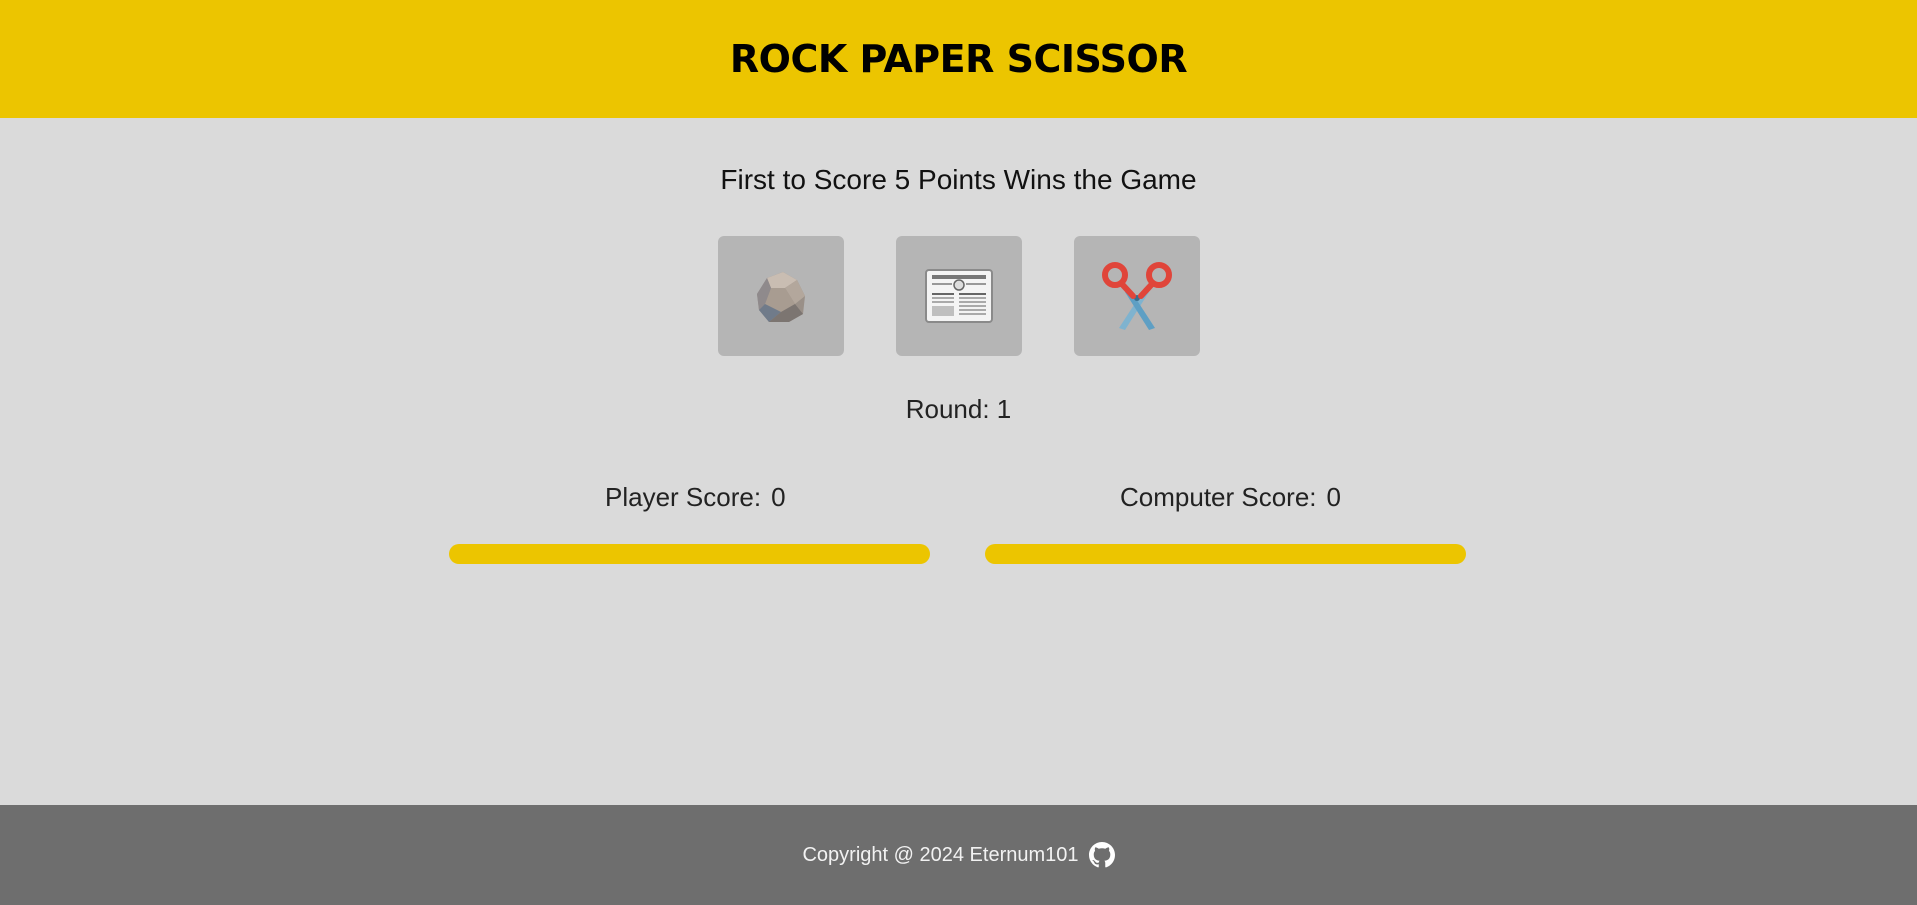 The height and width of the screenshot is (905, 1917). What do you see at coordinates (958, 409) in the screenshot?
I see `round-counter: Round: 1` at bounding box center [958, 409].